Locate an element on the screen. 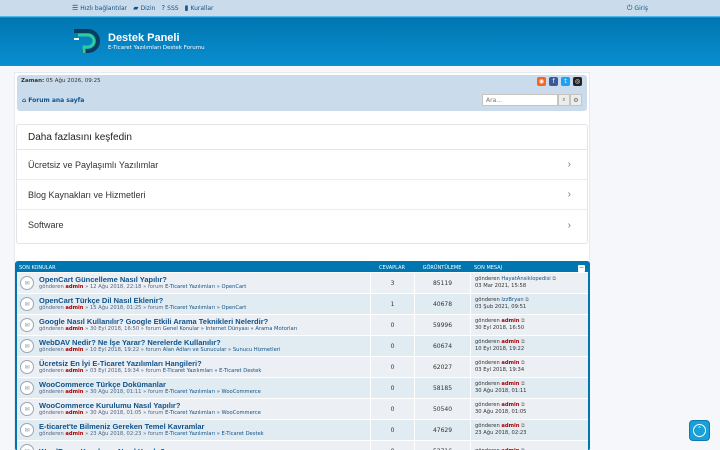  login-link: ⏻ Giriş is located at coordinates (637, 8).